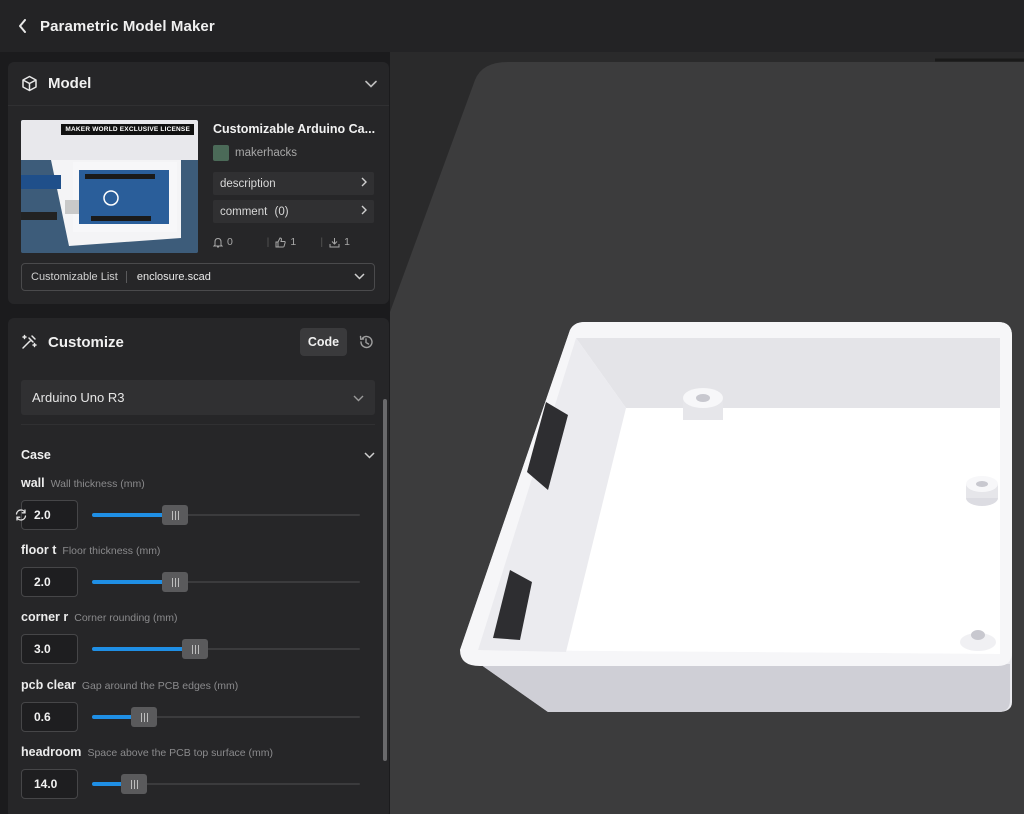  Describe the element at coordinates (198, 397) in the screenshot. I see `preset-select: Arduino Uno R3` at that location.